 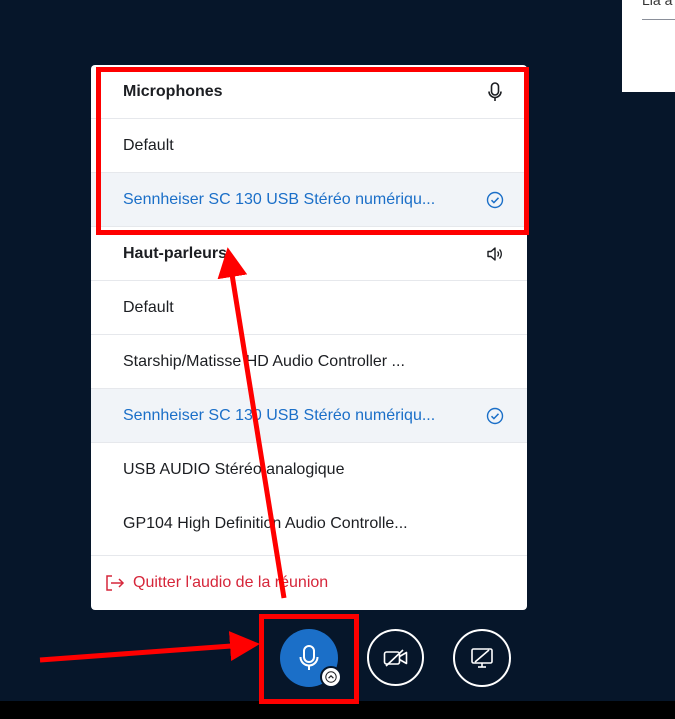 What do you see at coordinates (149, 647) in the screenshot?
I see `annotation-arrow-right` at bounding box center [149, 647].